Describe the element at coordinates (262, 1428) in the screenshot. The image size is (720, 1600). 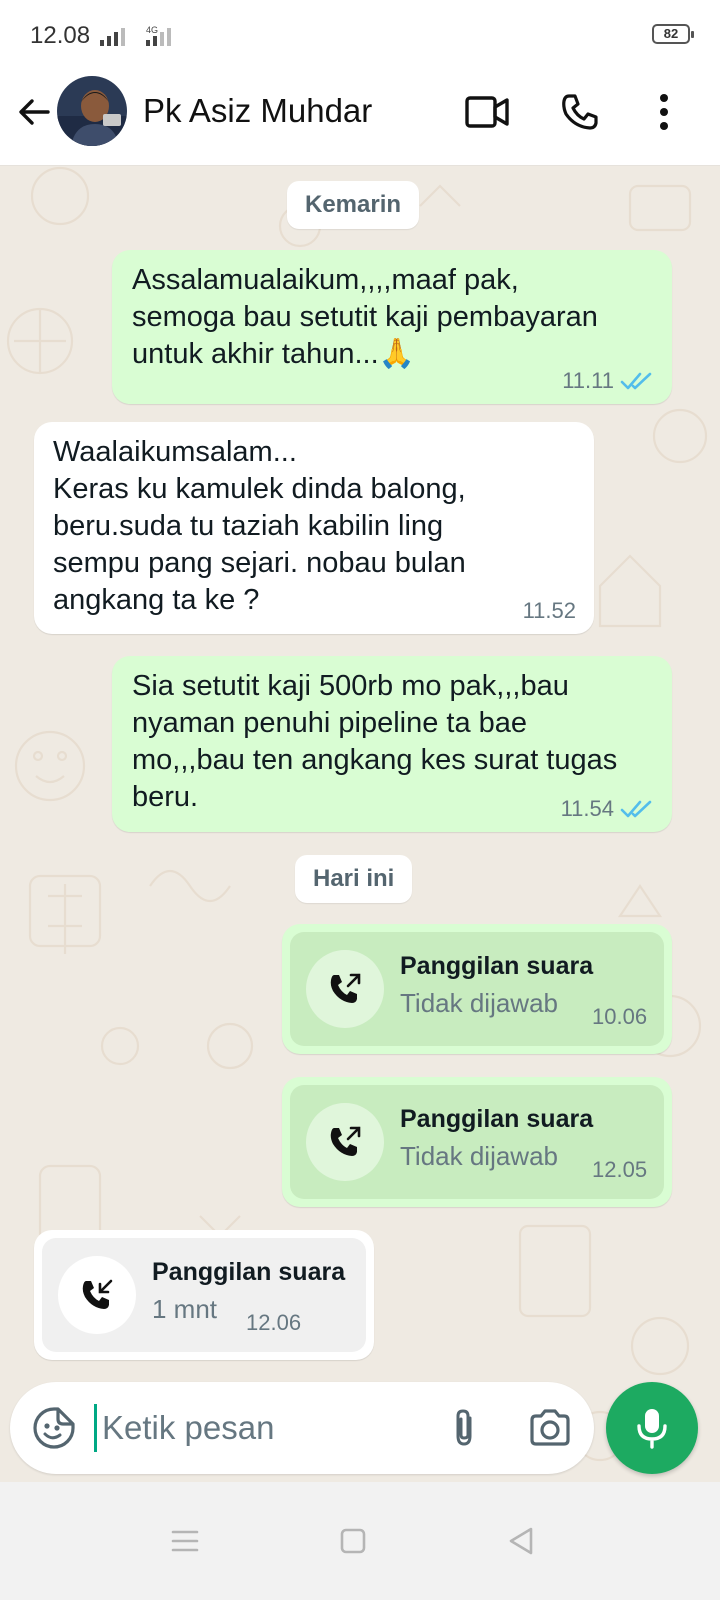
I see `message-input` at that location.